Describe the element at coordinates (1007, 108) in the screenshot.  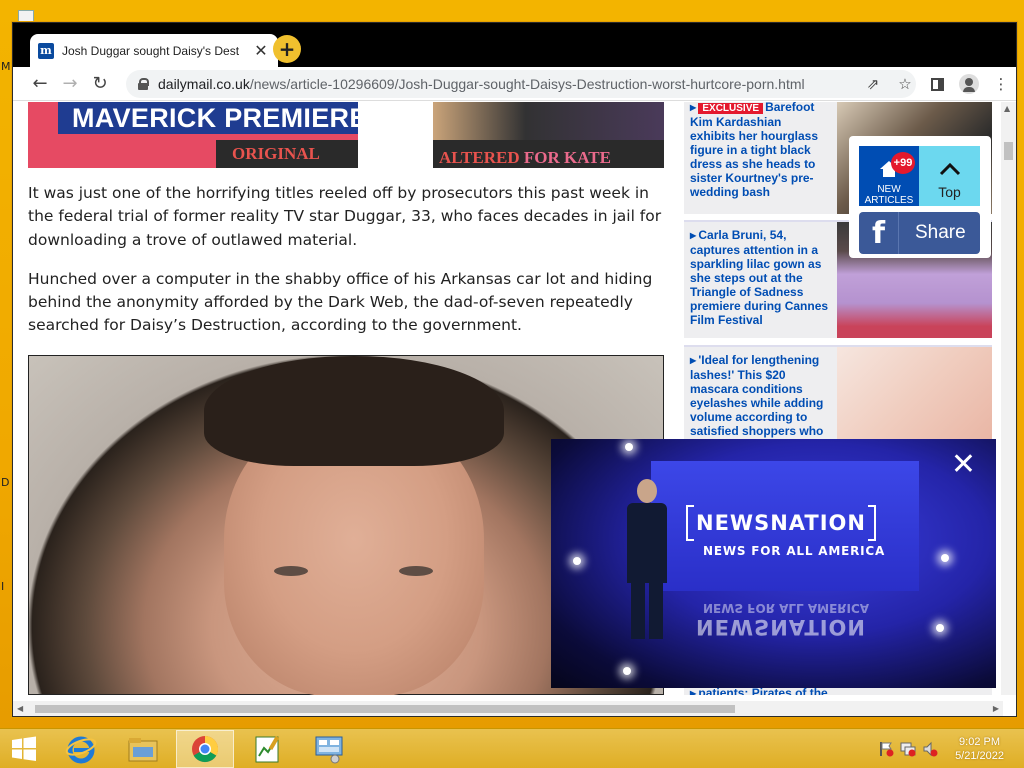
I see `scroll-up-arrow-icon: ▲` at that location.